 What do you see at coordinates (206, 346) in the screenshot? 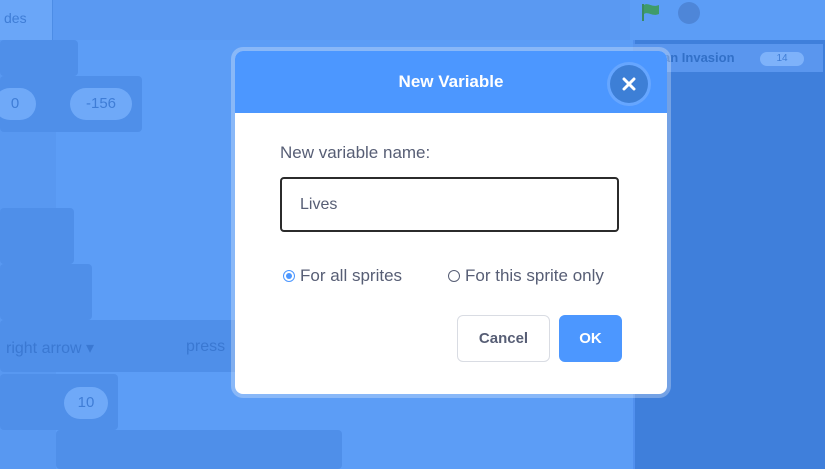
I see `dropdown-text-2: press` at bounding box center [206, 346].